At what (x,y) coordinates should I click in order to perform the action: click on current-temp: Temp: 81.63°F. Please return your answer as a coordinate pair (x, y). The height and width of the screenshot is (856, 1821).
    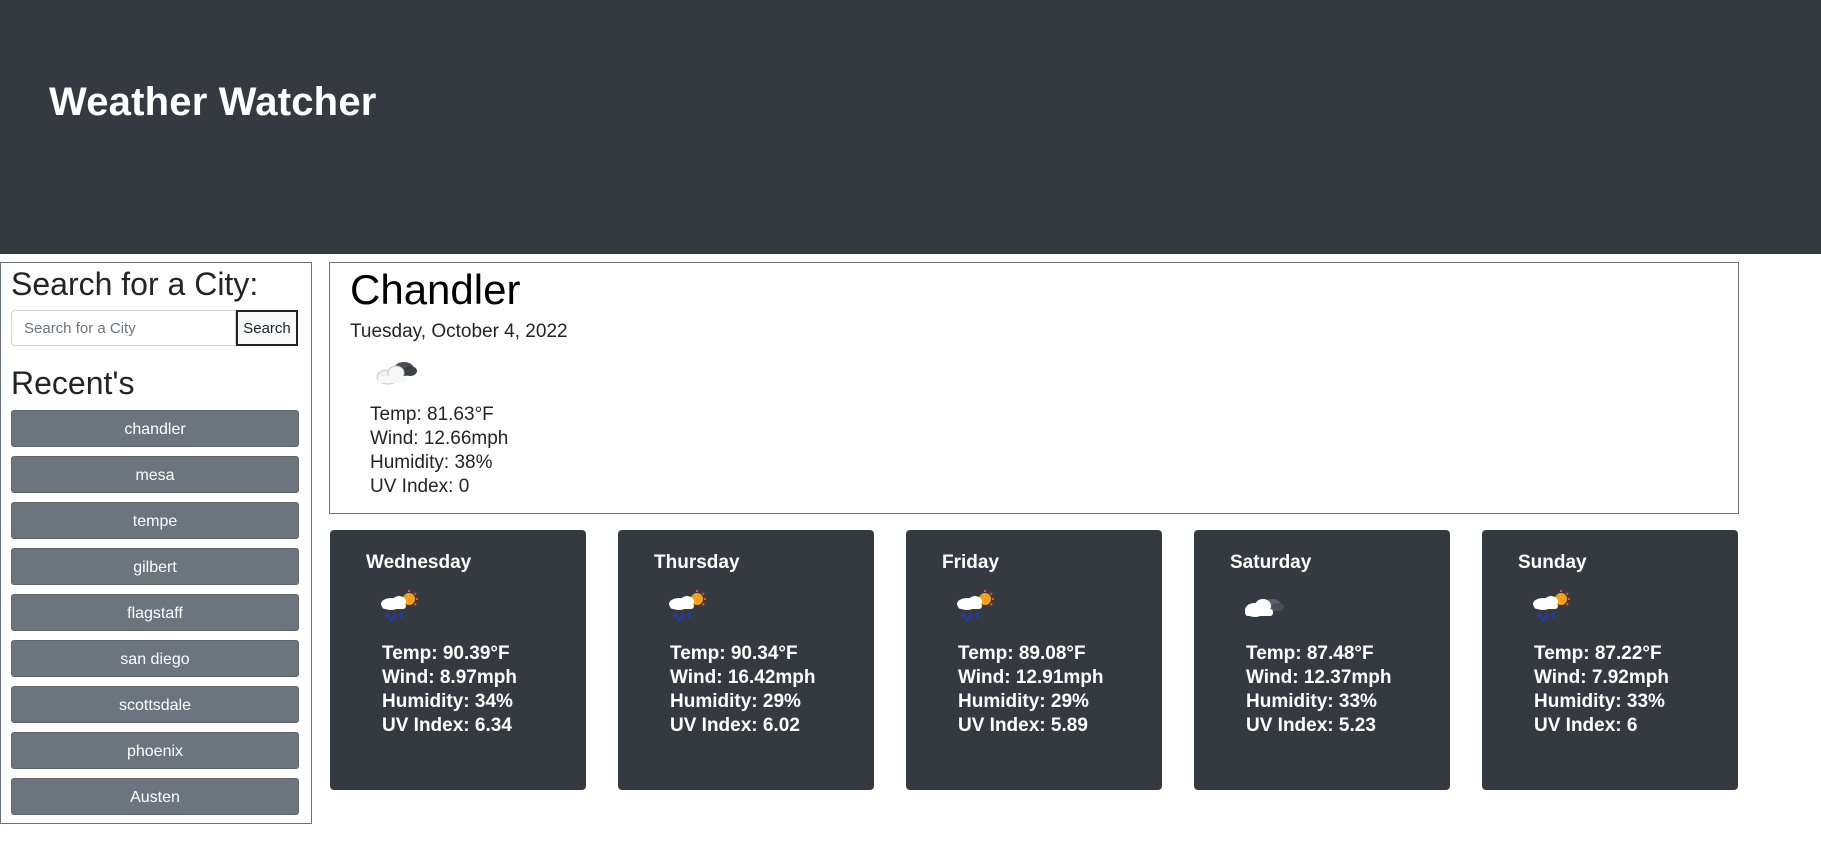
    Looking at the image, I should click on (432, 414).